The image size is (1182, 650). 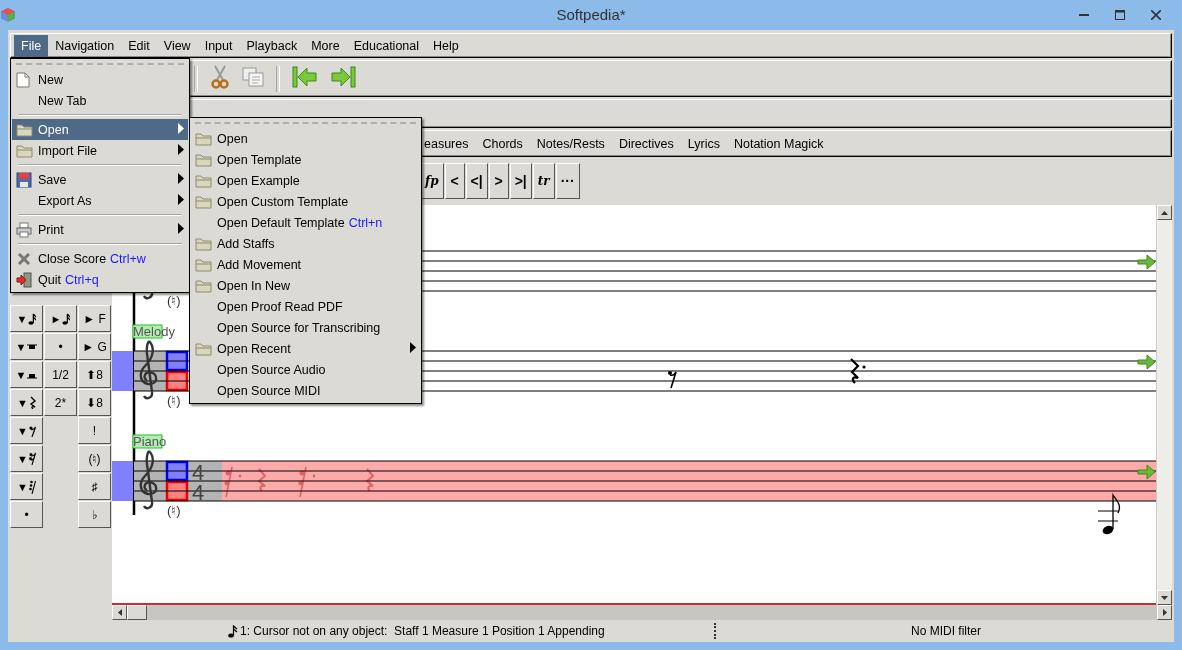 What do you see at coordinates (60, 318) in the screenshot?
I see `palette-button: ►` at bounding box center [60, 318].